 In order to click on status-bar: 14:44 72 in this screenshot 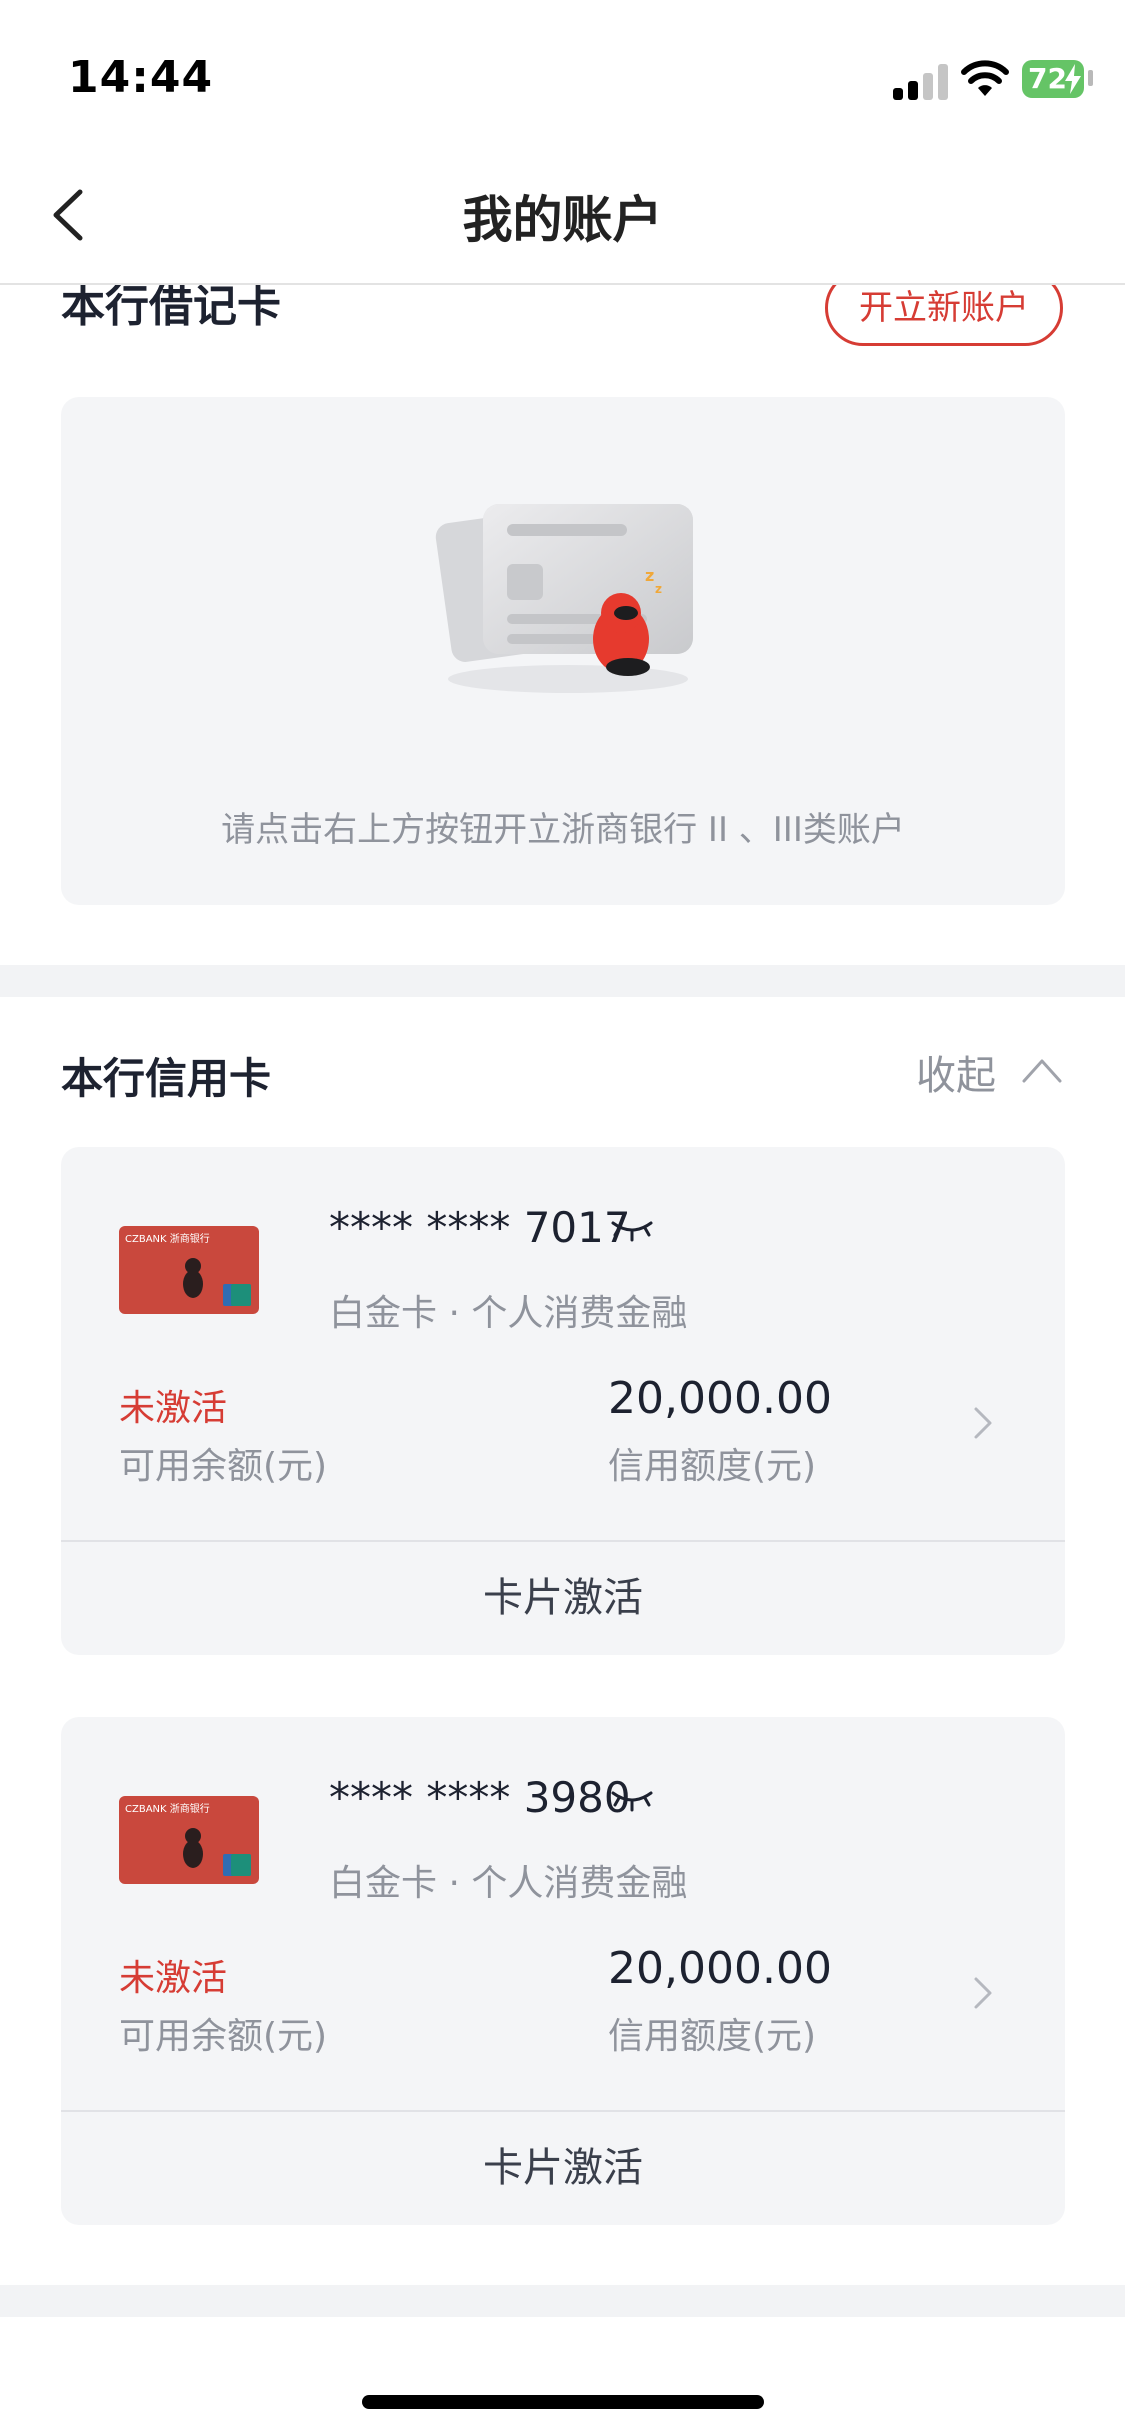, I will do `click(562, 75)`.